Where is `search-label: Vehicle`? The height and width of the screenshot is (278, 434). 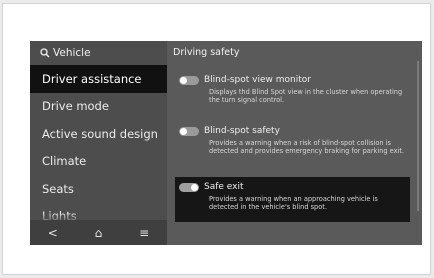
search-label: Vehicle is located at coordinates (72, 53).